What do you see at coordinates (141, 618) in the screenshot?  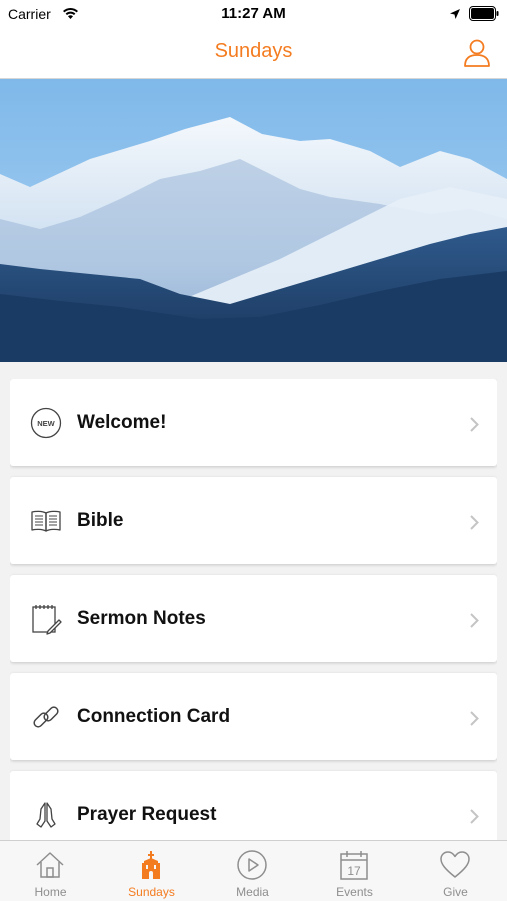 I see `menu-item-label: Sermon Notes` at bounding box center [141, 618].